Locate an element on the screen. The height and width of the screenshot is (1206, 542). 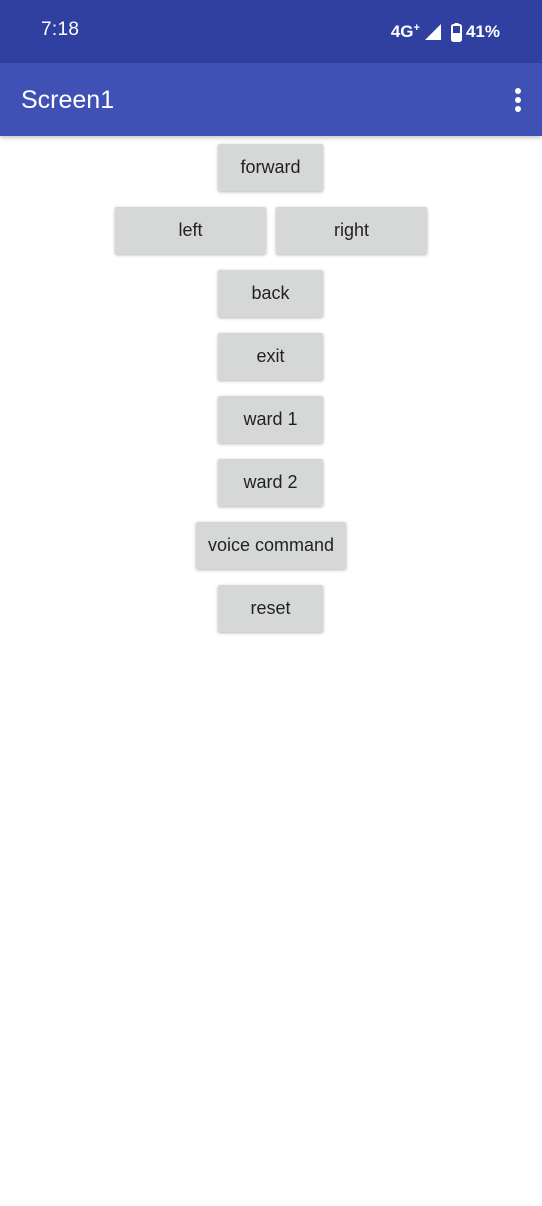
network-suffix: + is located at coordinates (416, 28).